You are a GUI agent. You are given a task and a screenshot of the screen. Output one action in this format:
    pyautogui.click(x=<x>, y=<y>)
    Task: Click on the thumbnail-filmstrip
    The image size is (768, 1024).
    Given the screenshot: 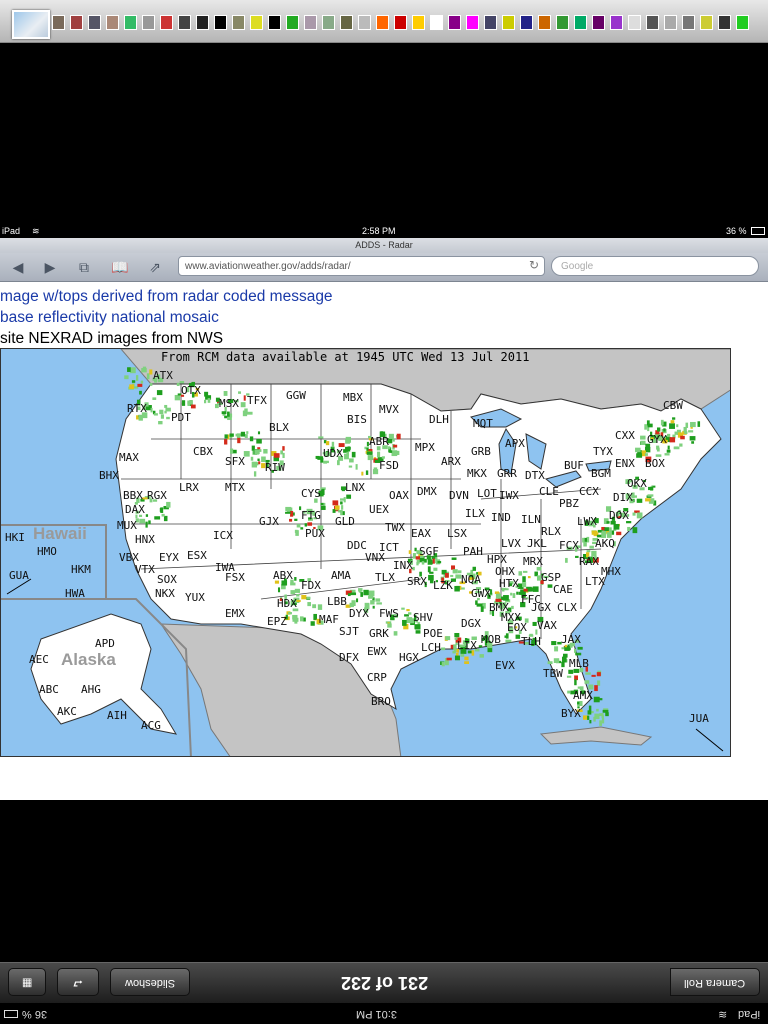 What is the action you would take?
    pyautogui.click(x=384, y=21)
    